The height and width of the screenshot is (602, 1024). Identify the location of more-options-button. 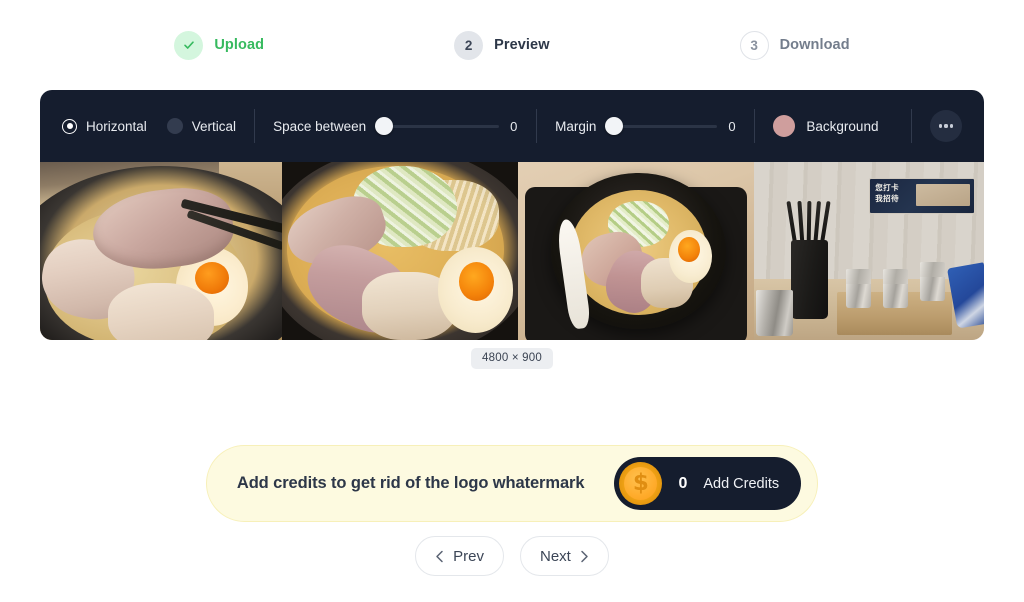
(946, 126).